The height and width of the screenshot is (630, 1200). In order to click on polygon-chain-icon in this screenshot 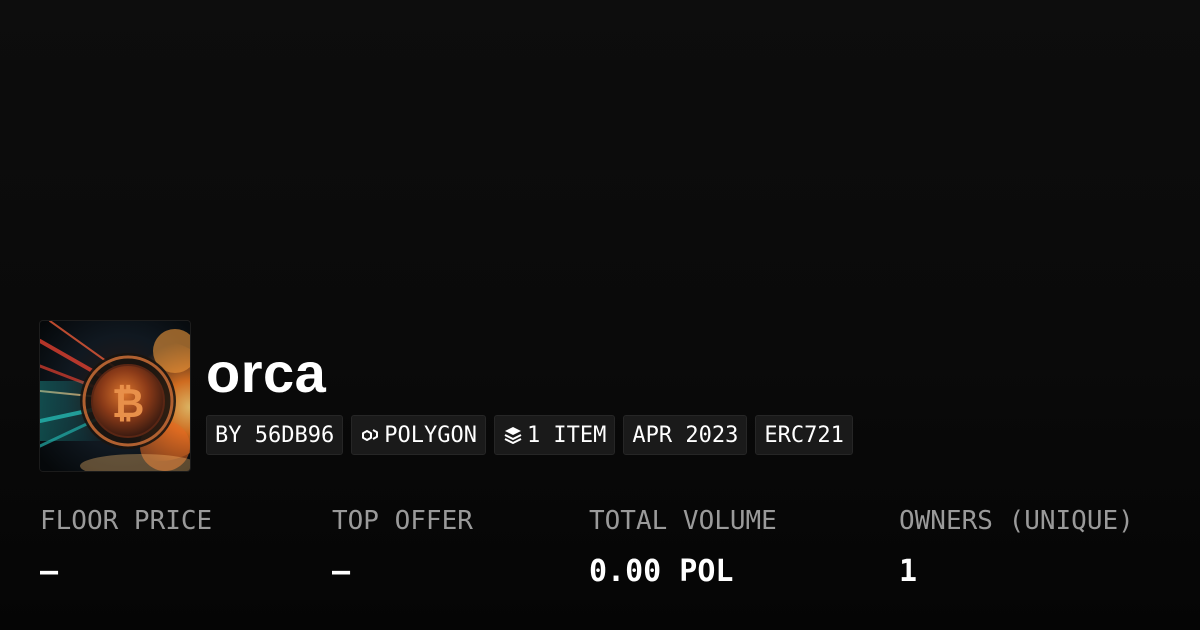, I will do `click(370, 435)`.